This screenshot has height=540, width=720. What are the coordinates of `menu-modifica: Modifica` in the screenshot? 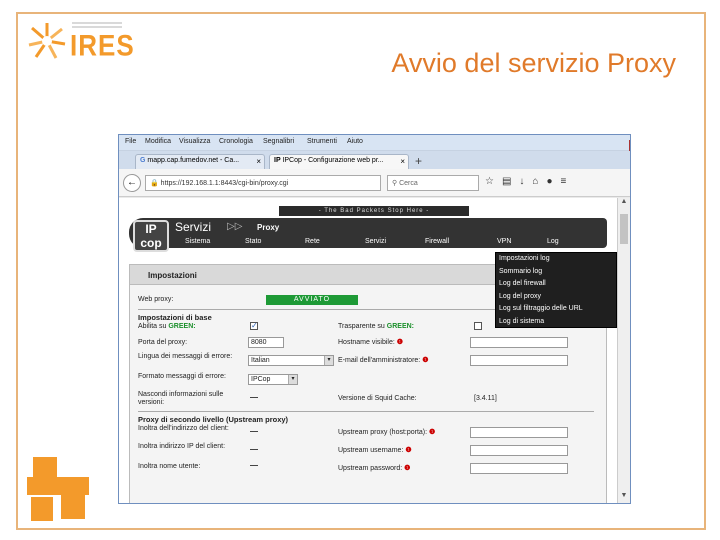 It's located at (158, 141).